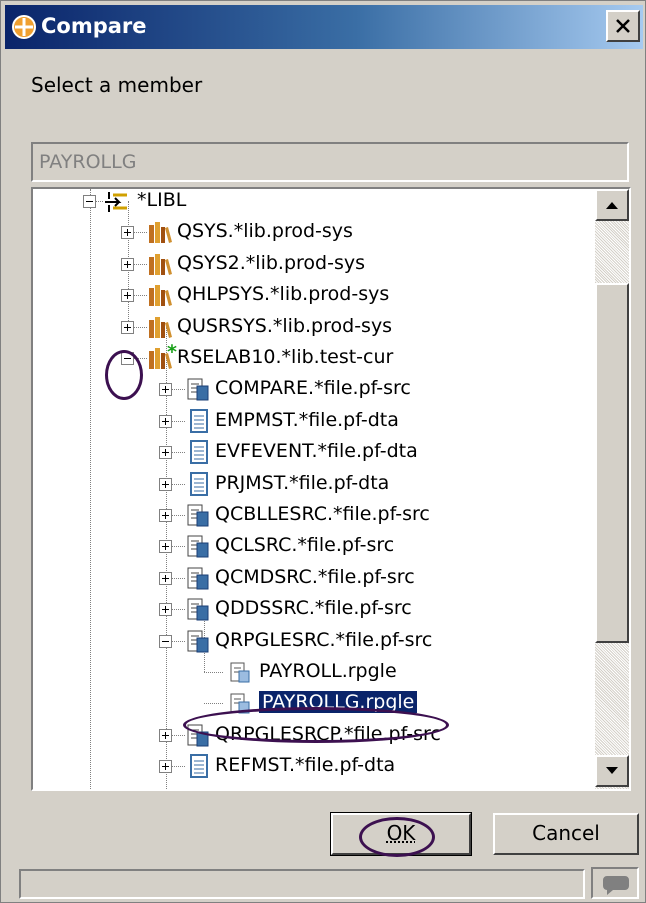 Image resolution: width=646 pixels, height=903 pixels. Describe the element at coordinates (324, 639) in the screenshot. I see `tree-item-label: QRPGLESRC.*file.pf-src` at that location.